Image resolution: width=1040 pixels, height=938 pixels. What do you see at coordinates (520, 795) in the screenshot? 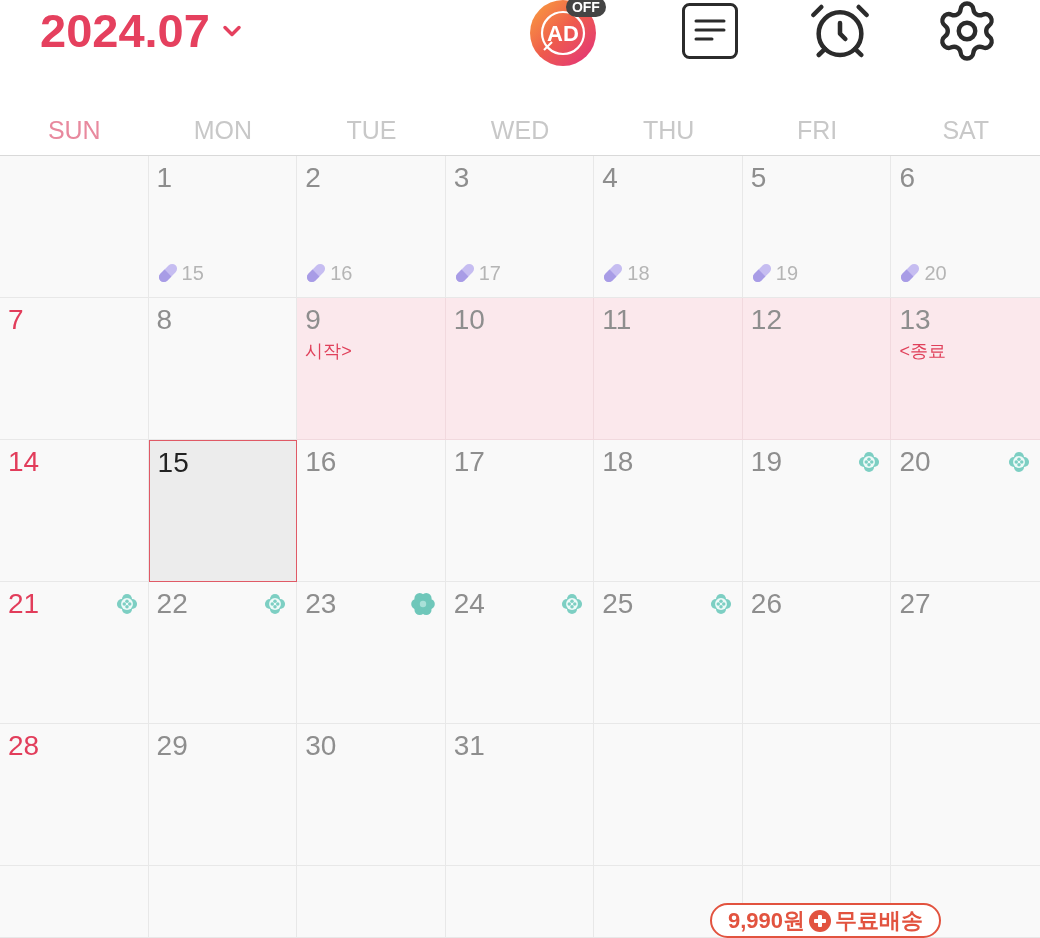
I see `day-cell: 31` at bounding box center [520, 795].